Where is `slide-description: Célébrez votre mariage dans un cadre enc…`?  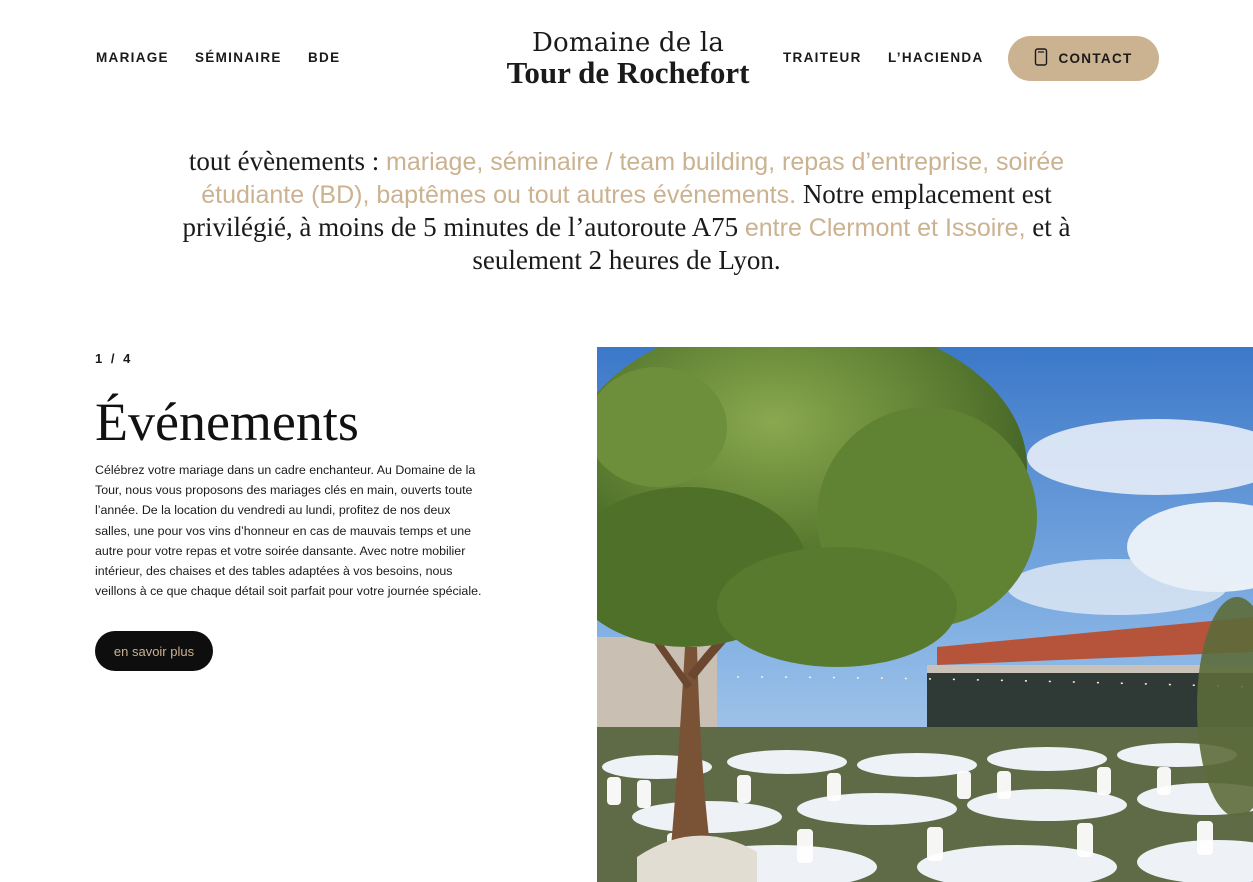 slide-description: Célébrez votre mariage dans un cadre enc… is located at coordinates (288, 531).